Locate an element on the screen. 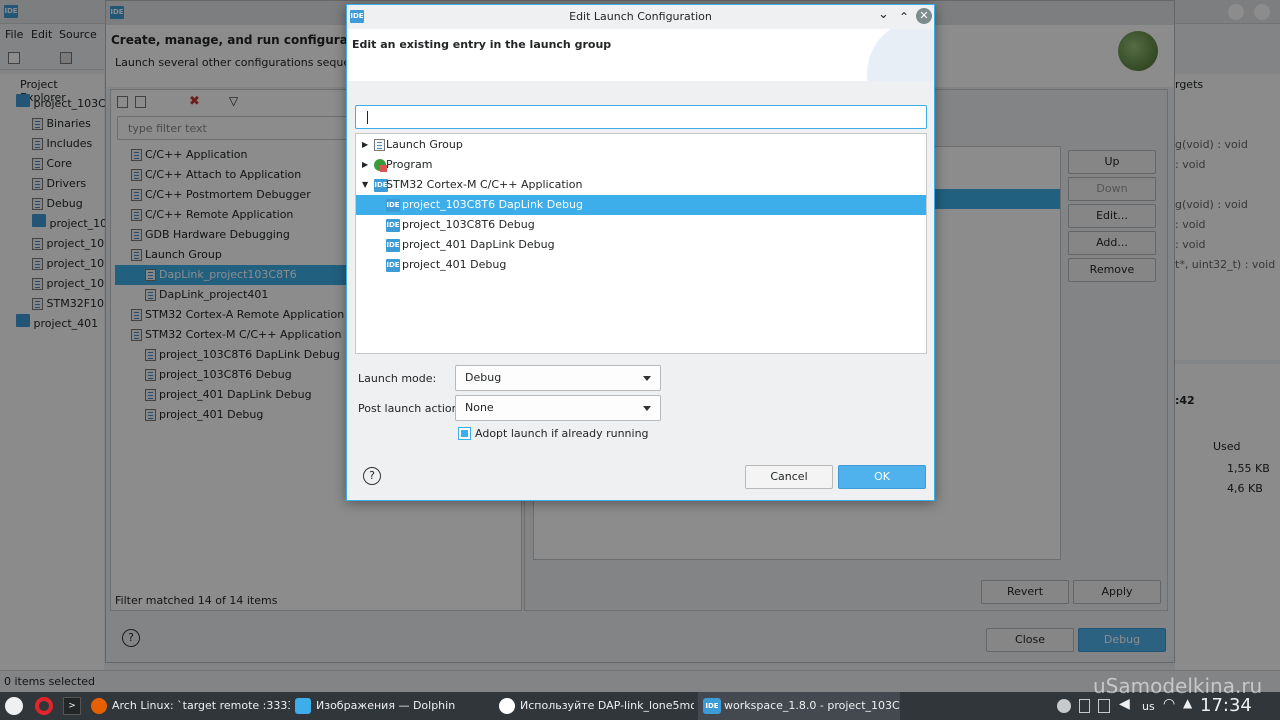  search-input is located at coordinates (641, 117).